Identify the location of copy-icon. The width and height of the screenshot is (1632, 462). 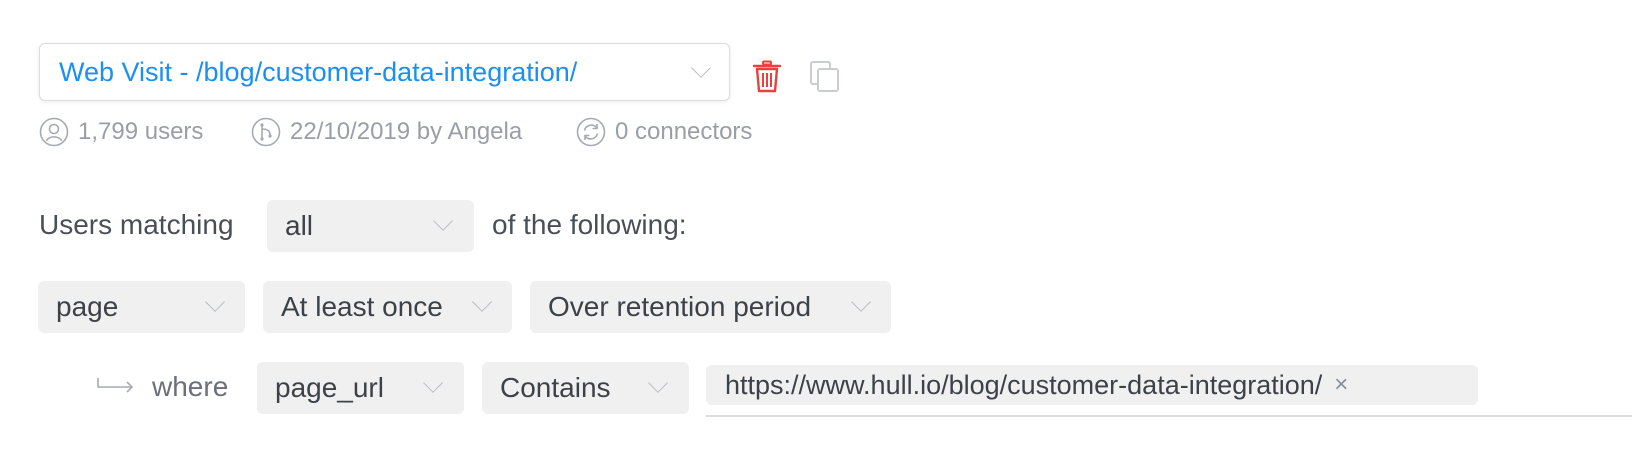
(824, 76).